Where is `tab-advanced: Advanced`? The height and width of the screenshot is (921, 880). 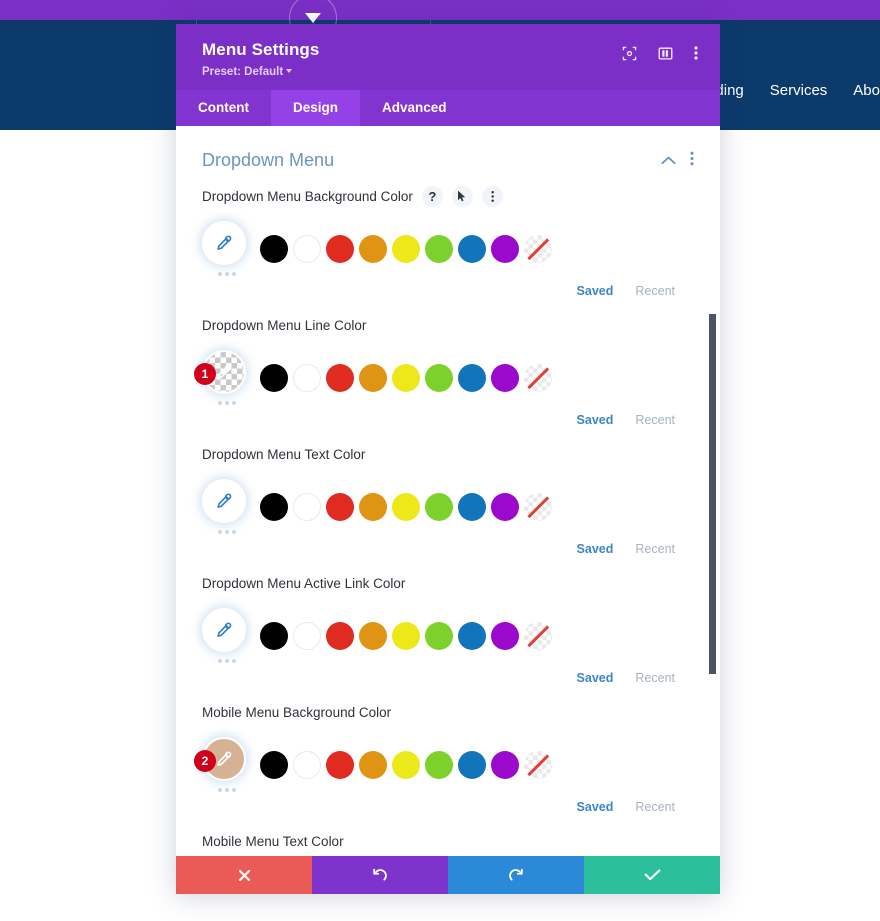 tab-advanced: Advanced is located at coordinates (414, 108).